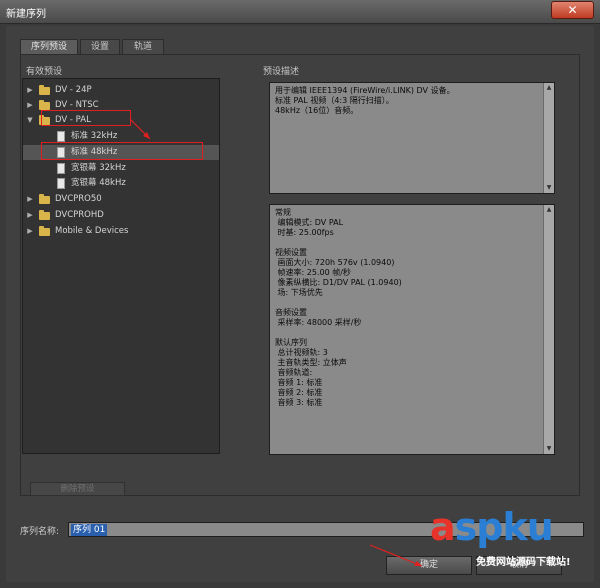  I want to click on tab-settings: 设置, so click(100, 47).